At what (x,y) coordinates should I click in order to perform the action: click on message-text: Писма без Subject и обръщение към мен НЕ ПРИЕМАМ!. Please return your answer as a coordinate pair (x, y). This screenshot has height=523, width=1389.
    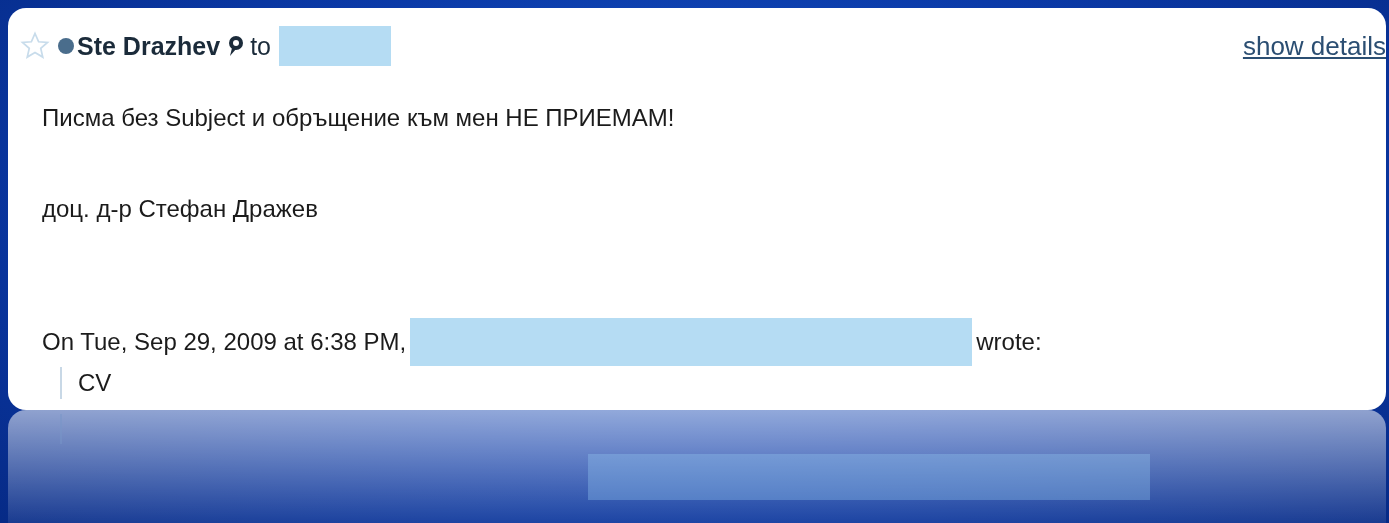
    Looking at the image, I should click on (359, 118).